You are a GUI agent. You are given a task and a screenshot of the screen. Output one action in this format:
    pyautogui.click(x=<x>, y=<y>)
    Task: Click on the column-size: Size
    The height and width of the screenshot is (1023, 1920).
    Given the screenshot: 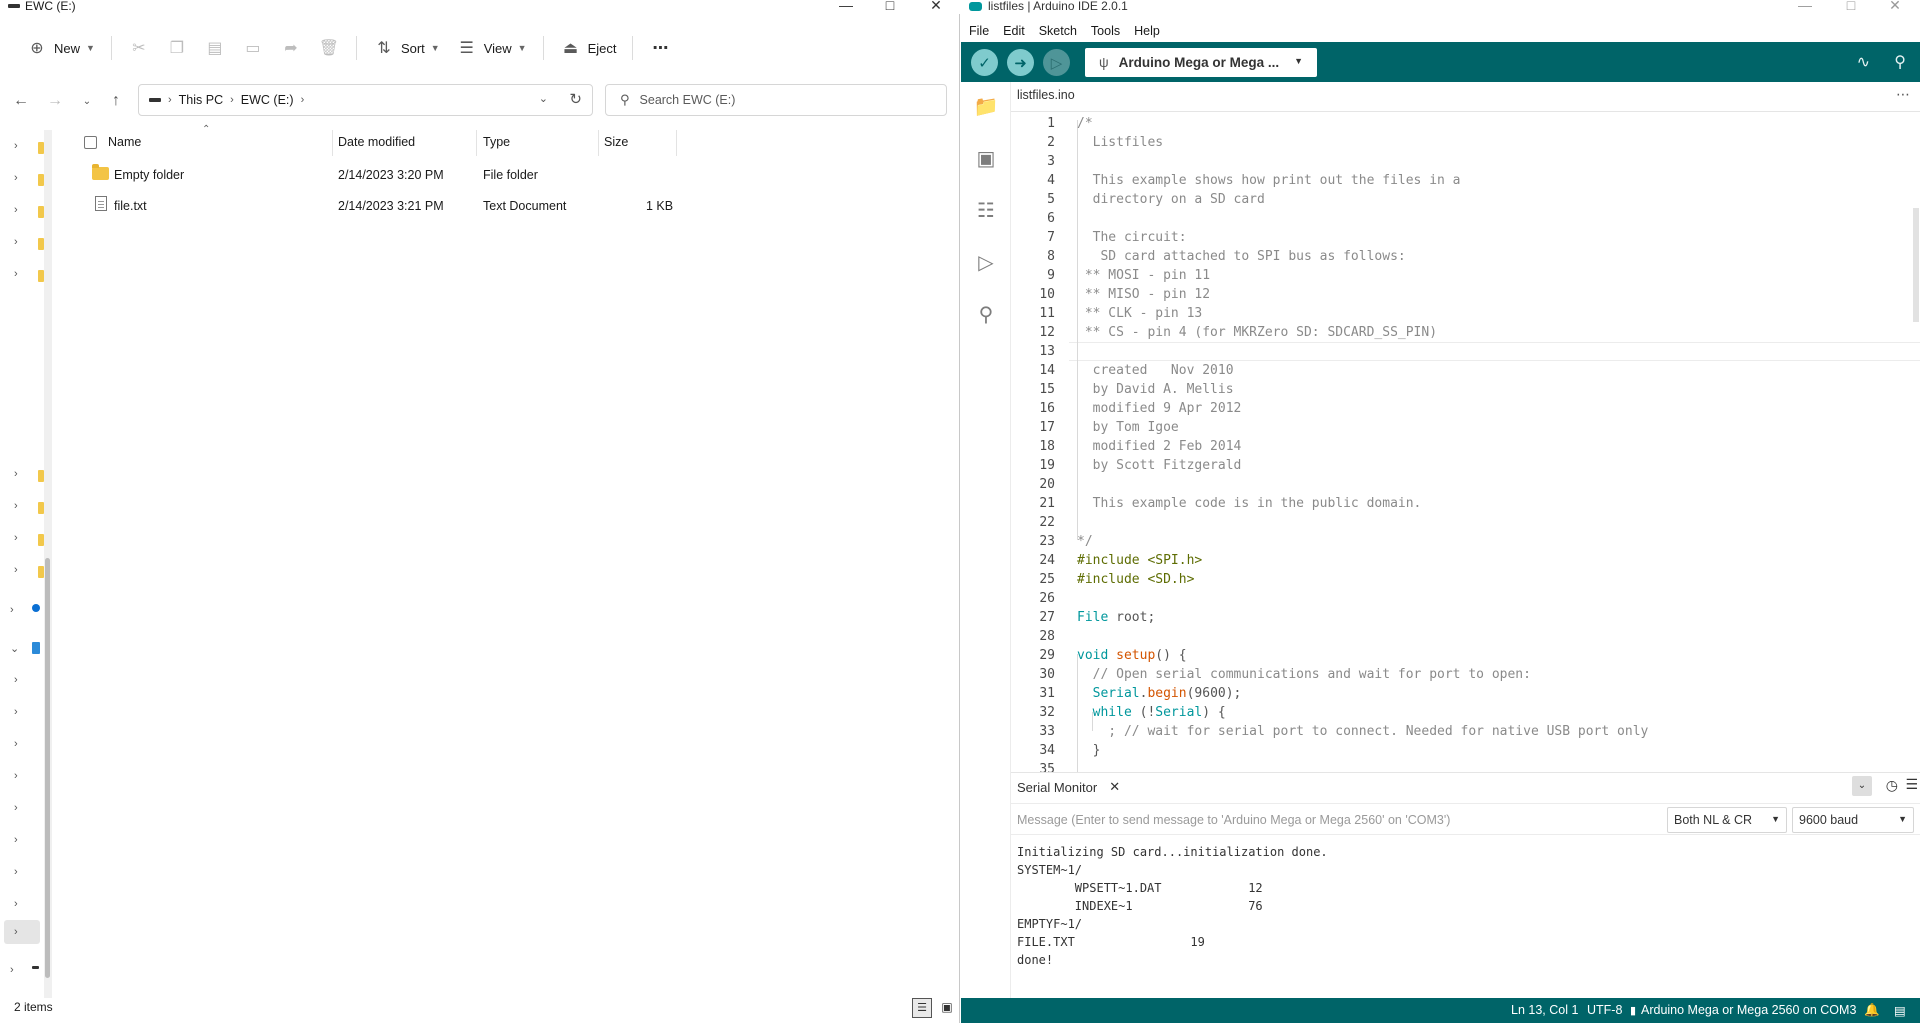 What is the action you would take?
    pyautogui.click(x=616, y=142)
    